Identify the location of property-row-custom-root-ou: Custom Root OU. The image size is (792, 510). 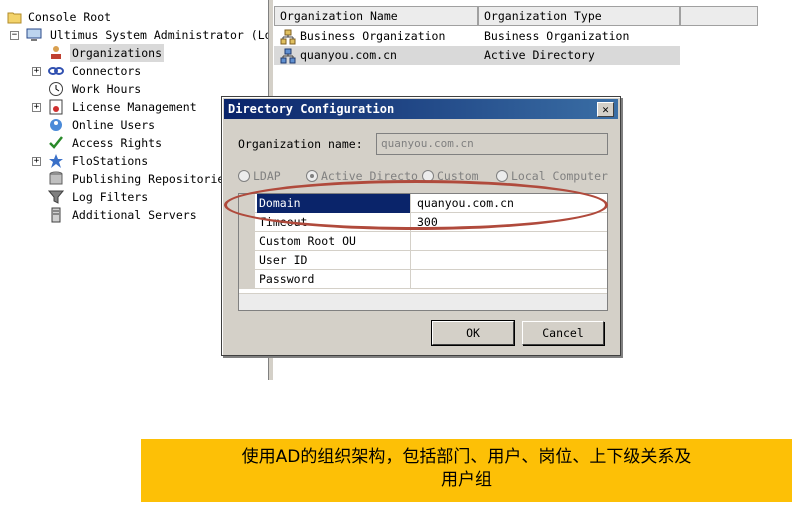
(423, 241).